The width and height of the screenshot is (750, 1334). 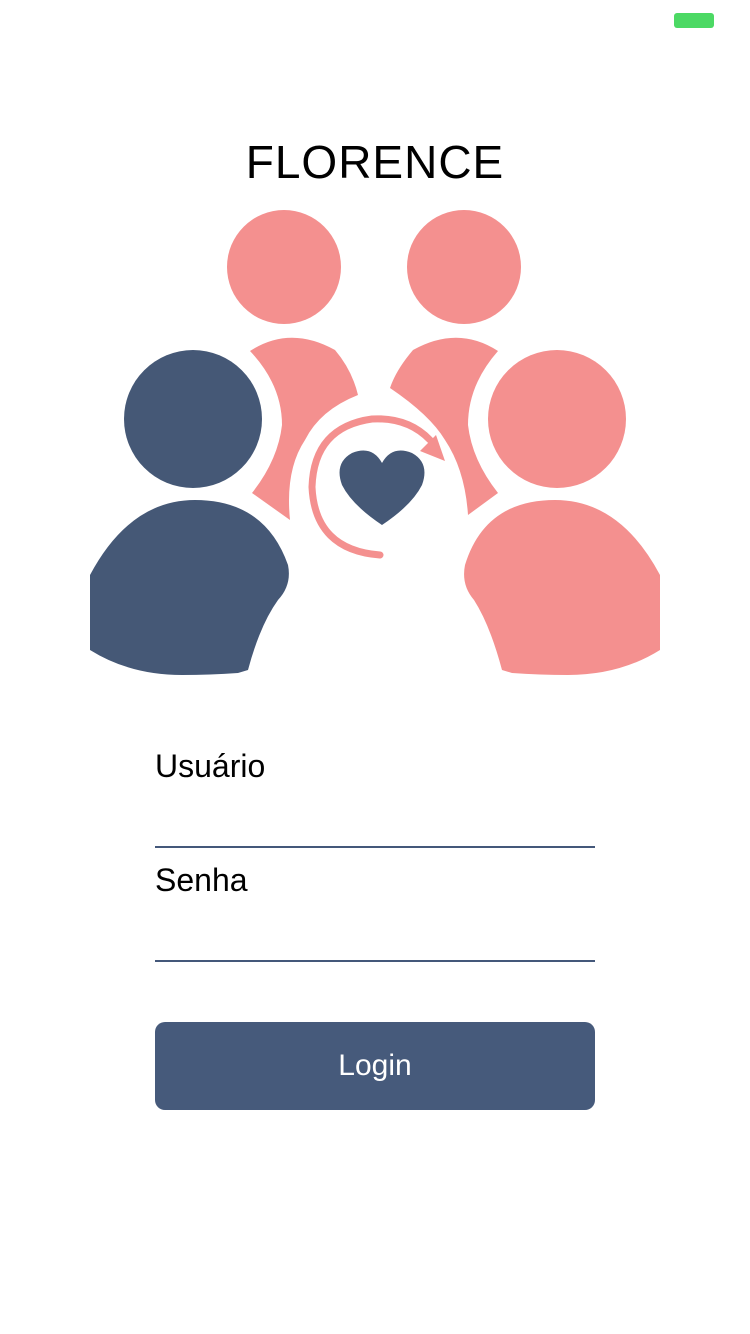 I want to click on password-input, so click(x=375, y=935).